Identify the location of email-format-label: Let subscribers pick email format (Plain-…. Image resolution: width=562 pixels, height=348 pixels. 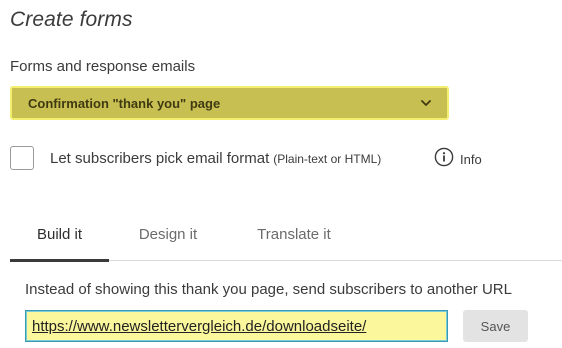
(215, 158).